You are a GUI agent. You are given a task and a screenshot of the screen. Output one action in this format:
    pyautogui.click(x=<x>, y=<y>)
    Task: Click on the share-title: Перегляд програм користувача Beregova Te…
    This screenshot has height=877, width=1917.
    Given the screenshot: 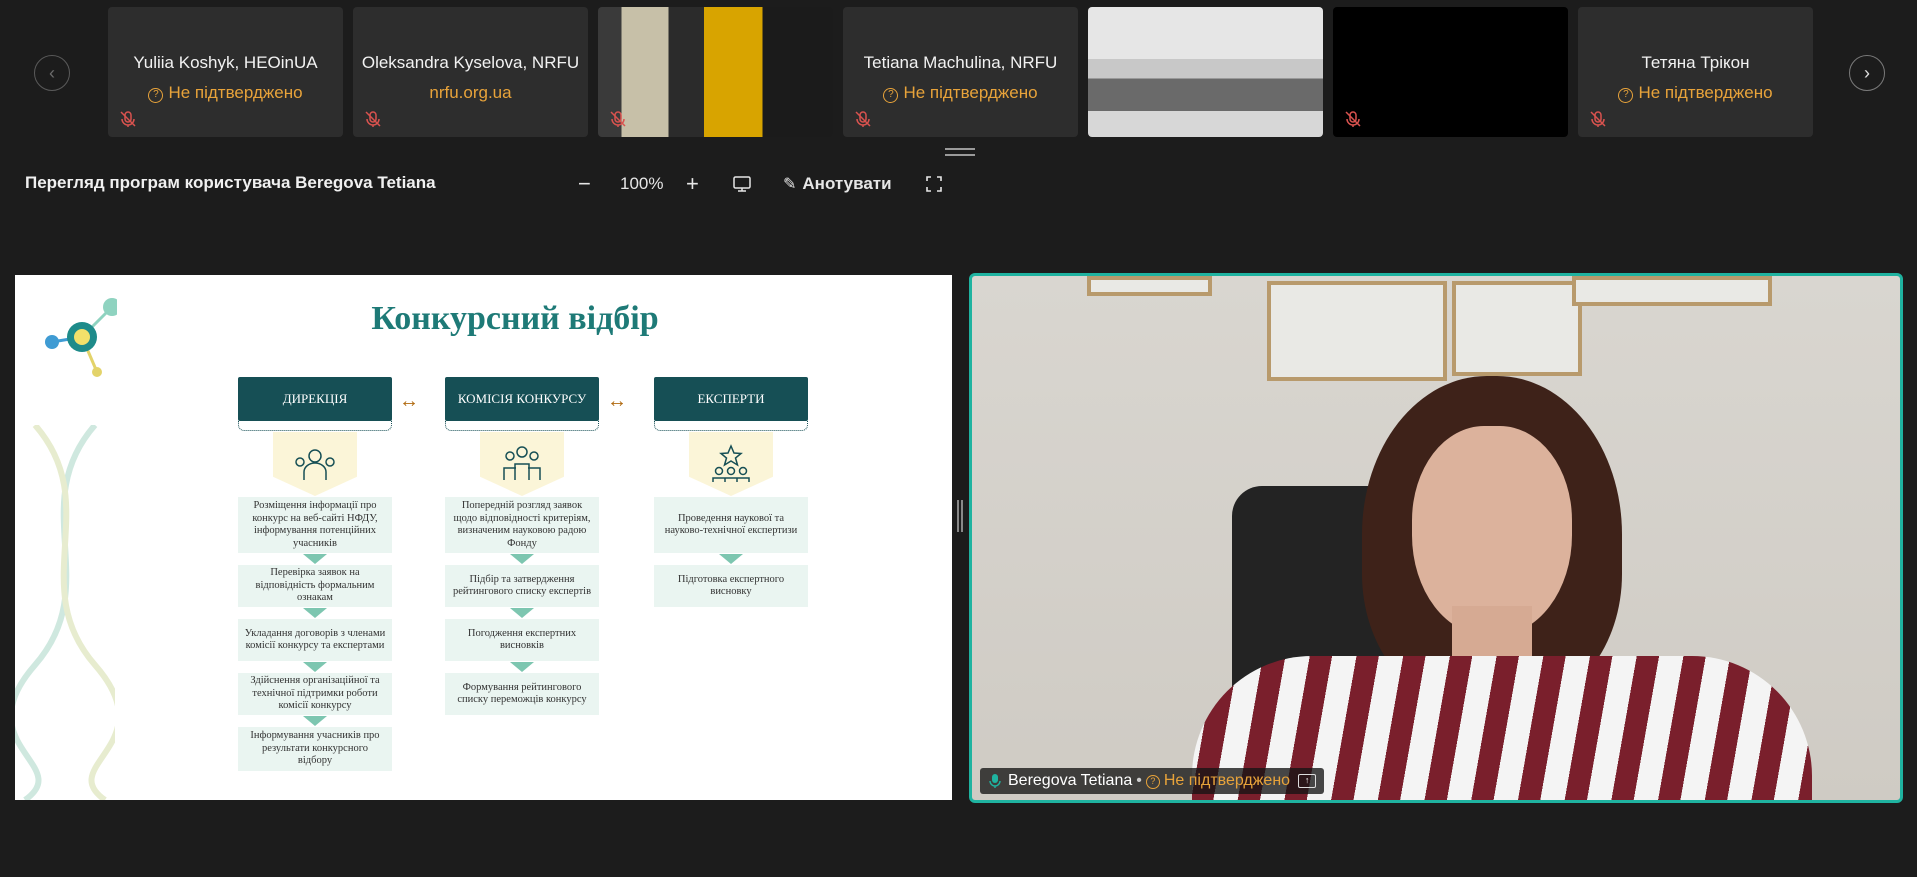 What is the action you would take?
    pyautogui.click(x=230, y=182)
    